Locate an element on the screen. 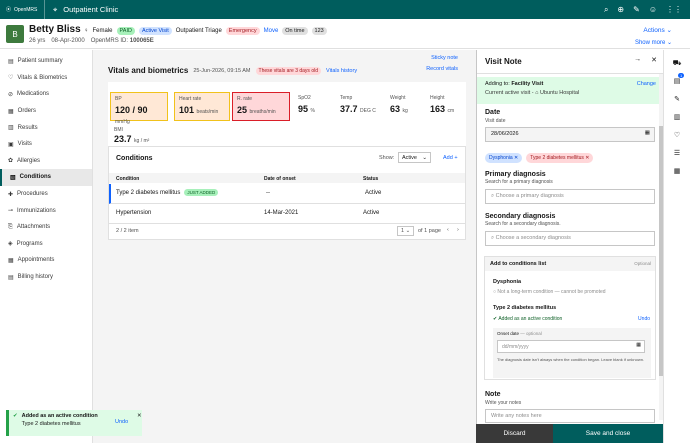  sidebar-item-results: ▥ Results is located at coordinates (46, 127).